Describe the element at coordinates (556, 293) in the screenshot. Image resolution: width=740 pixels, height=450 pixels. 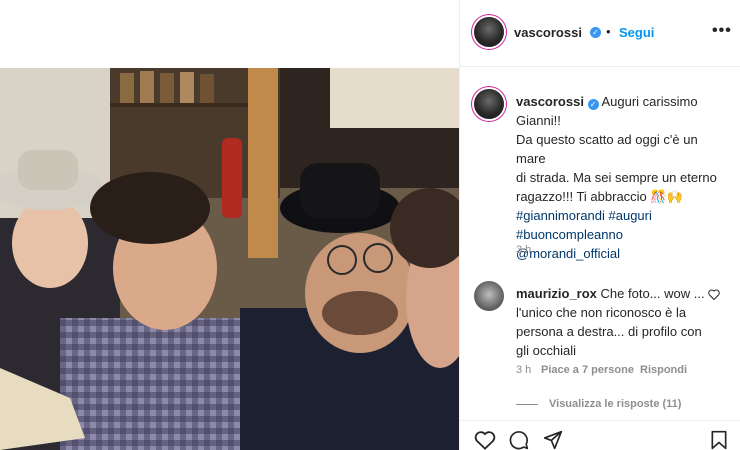
I see `comment-username: maurizio_rox` at that location.